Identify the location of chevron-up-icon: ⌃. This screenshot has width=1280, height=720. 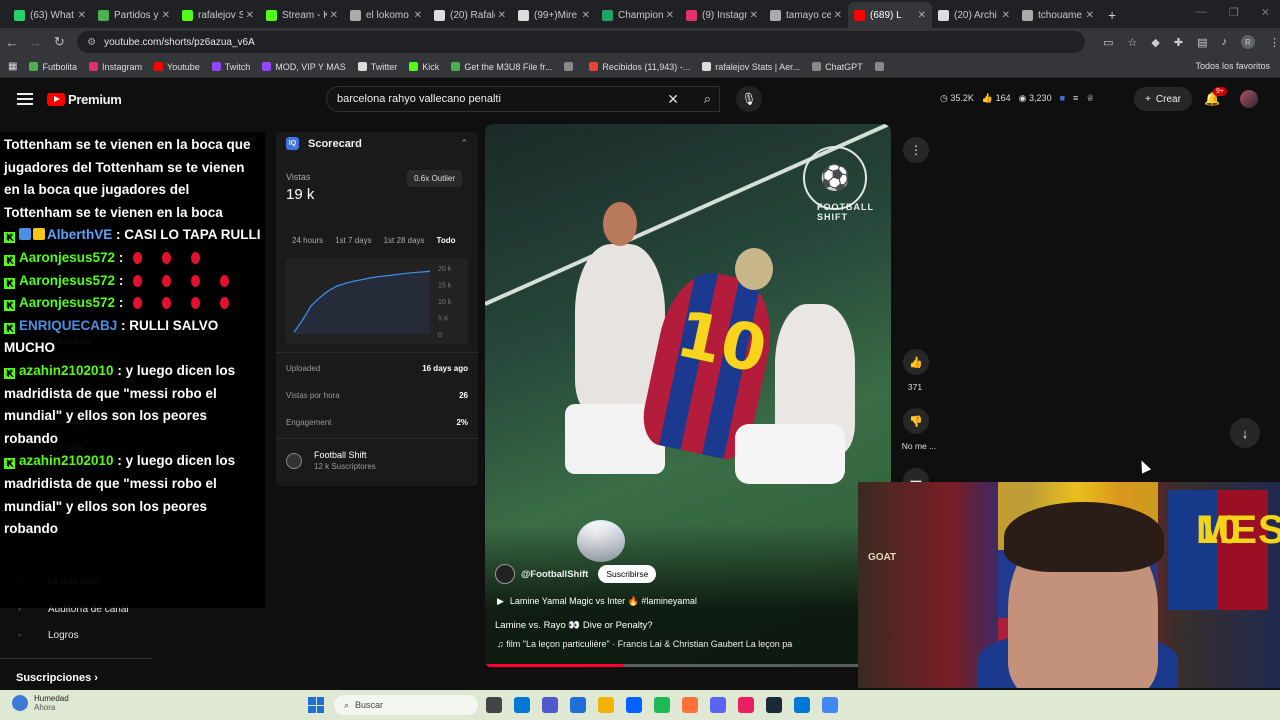
(464, 143).